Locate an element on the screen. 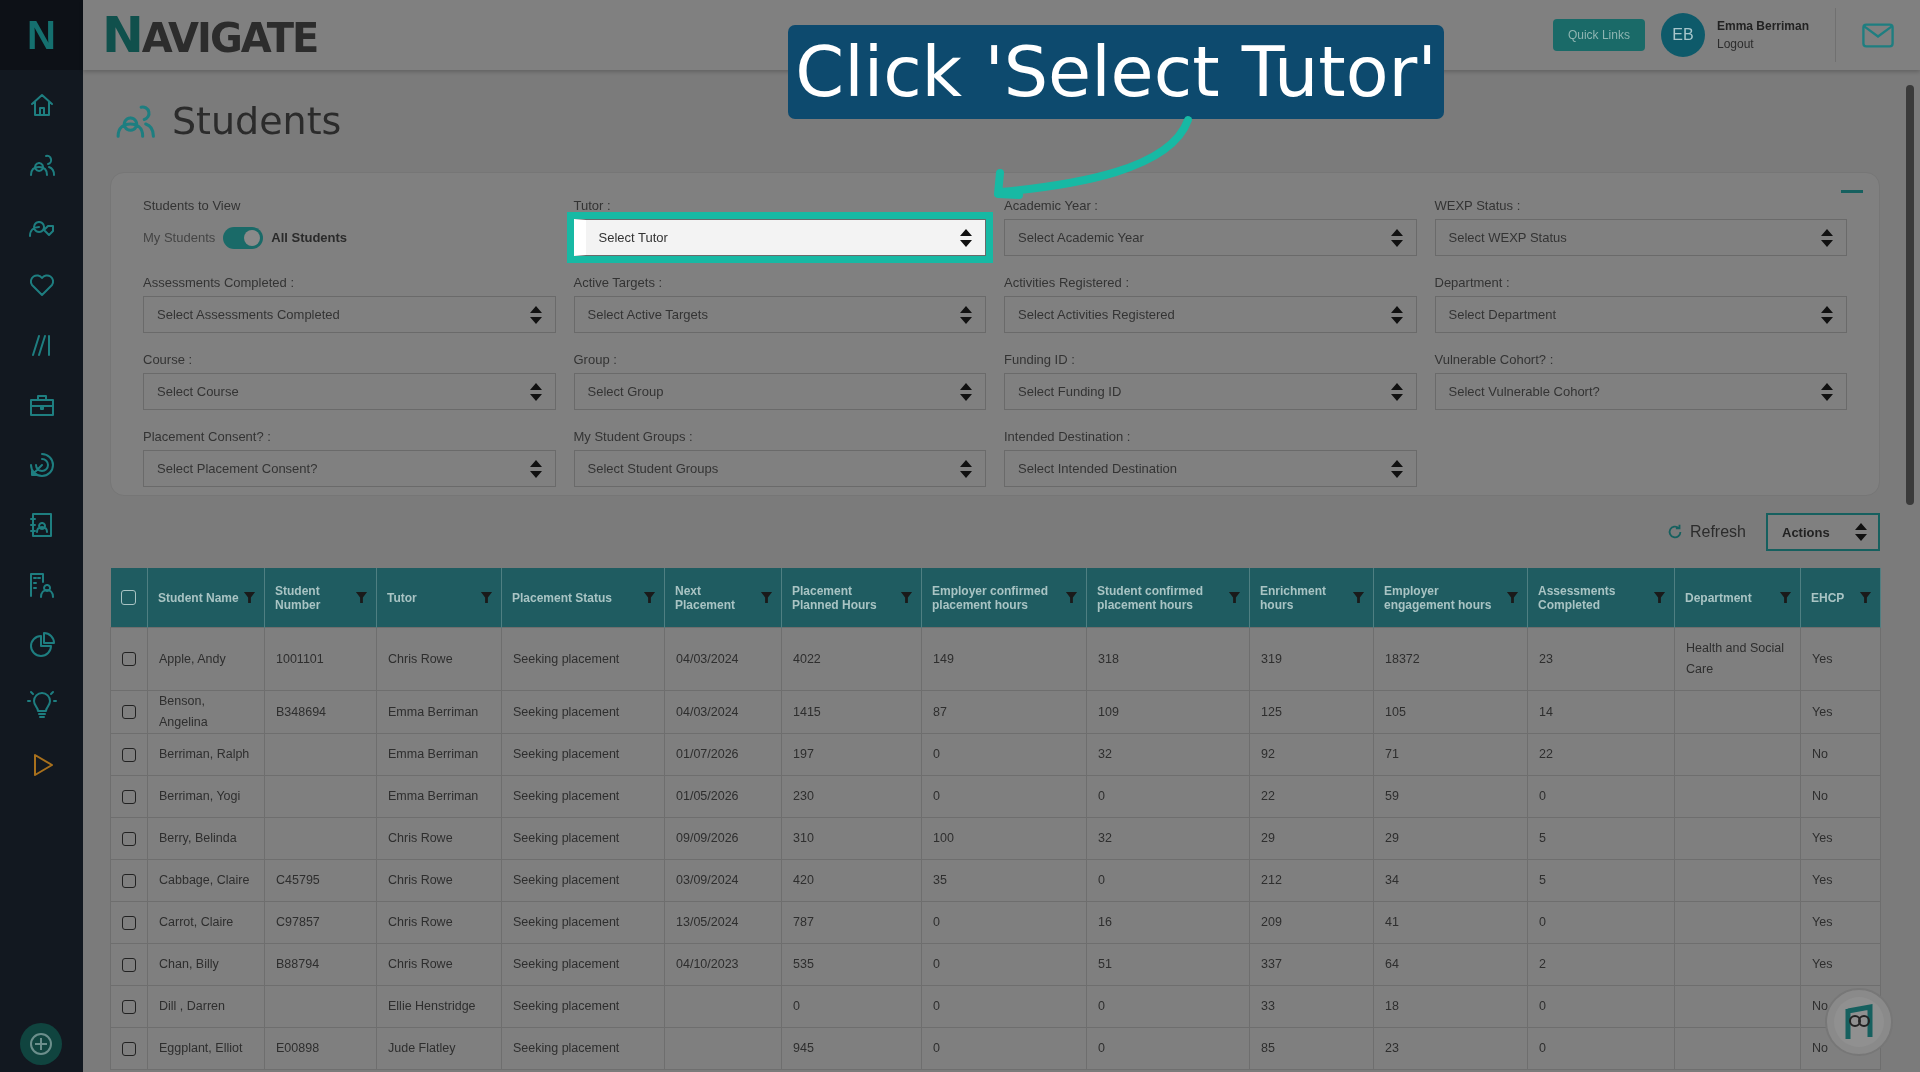 The width and height of the screenshot is (1920, 1072). select-field: Select Department is located at coordinates (1640, 314).